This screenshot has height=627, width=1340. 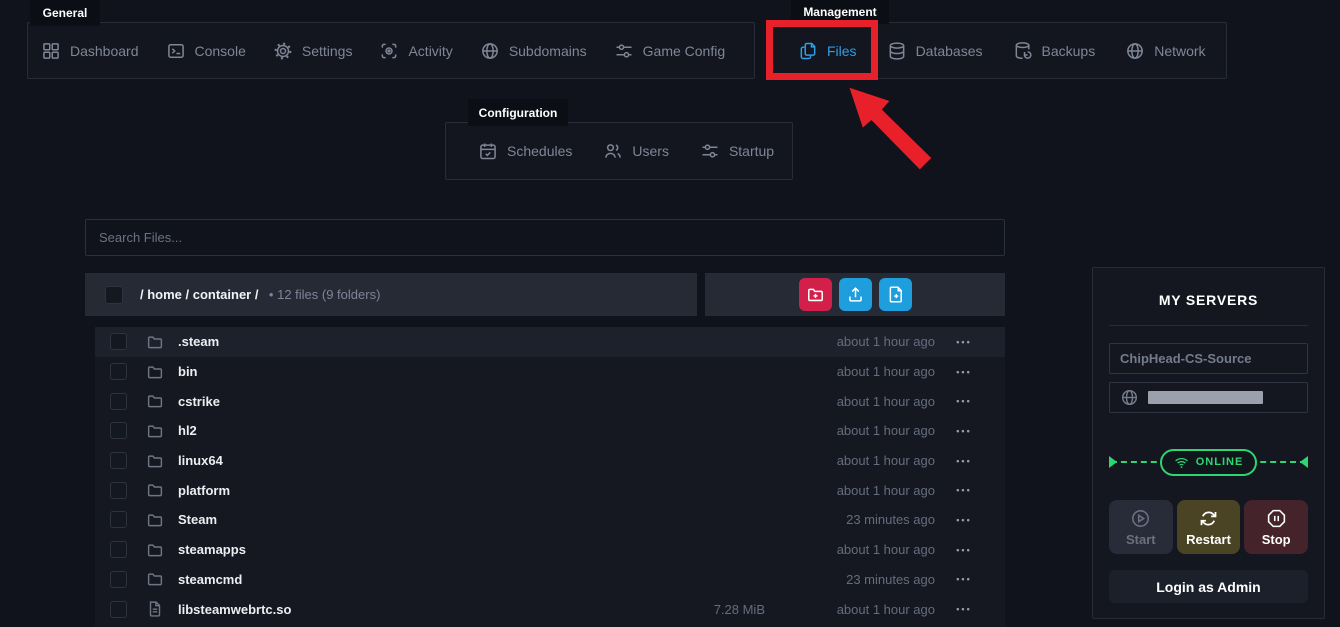 What do you see at coordinates (550, 342) in the screenshot?
I see `file-row: .steam about 1 hour ago •••` at bounding box center [550, 342].